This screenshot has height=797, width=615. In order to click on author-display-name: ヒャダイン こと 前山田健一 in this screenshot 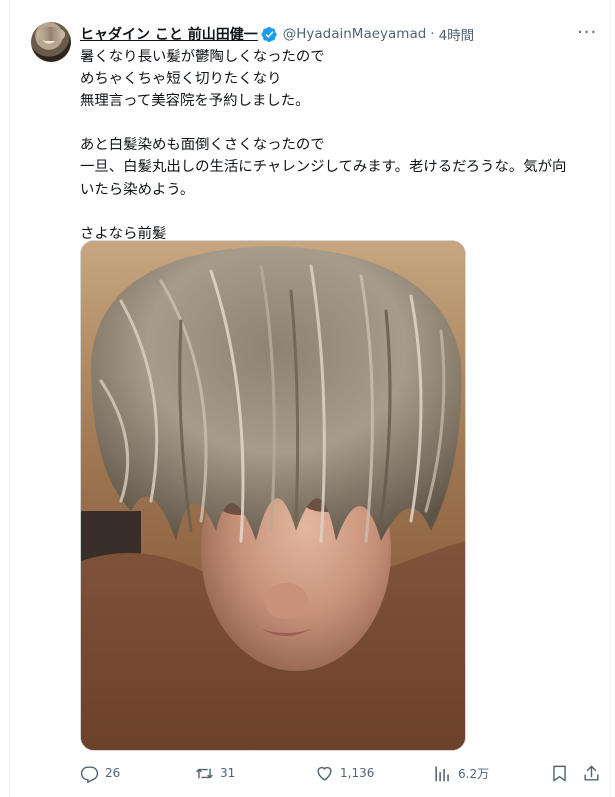, I will do `click(169, 34)`.